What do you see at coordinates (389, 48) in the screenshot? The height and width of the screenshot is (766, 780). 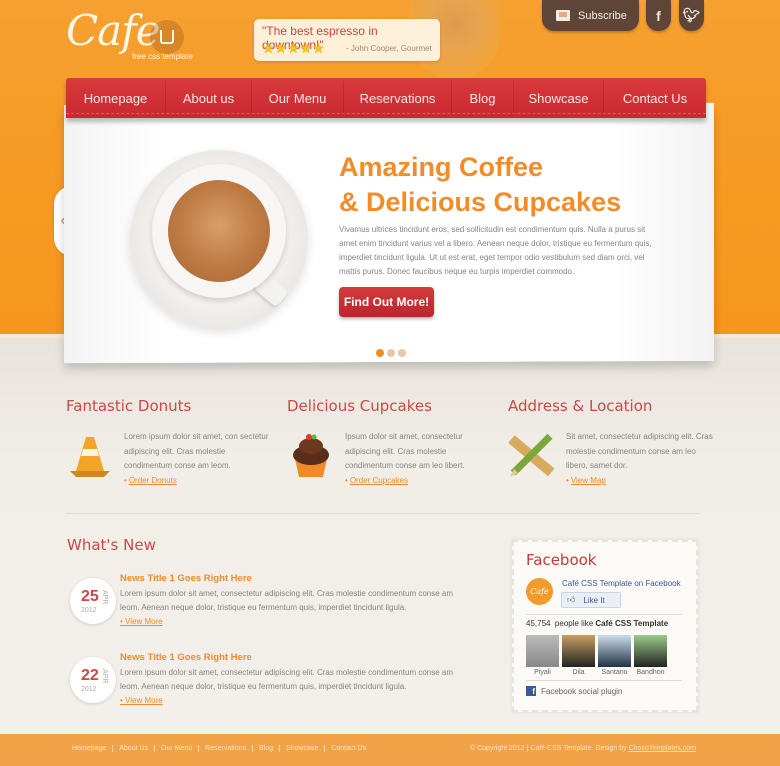 I see `testimonial-author: - John Cooper, Gourmet` at bounding box center [389, 48].